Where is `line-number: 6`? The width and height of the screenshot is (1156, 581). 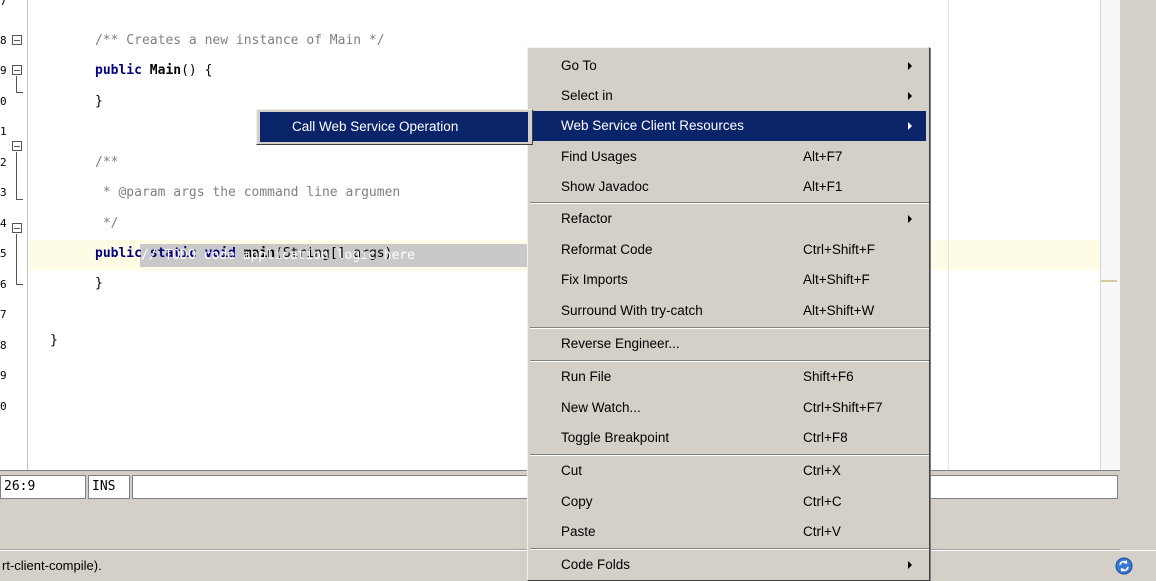
line-number: 6 is located at coordinates (3, 284).